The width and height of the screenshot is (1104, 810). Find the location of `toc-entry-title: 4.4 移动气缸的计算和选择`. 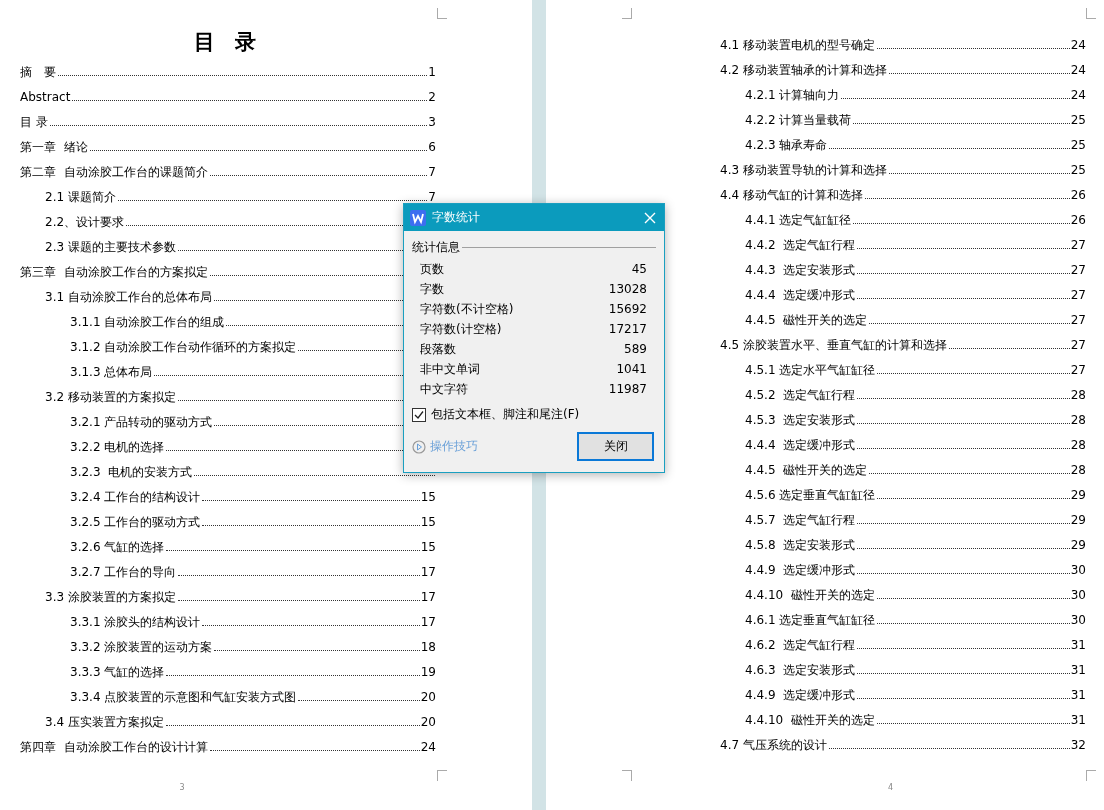

toc-entry-title: 4.4 移动气缸的计算和选择 is located at coordinates (791, 195).